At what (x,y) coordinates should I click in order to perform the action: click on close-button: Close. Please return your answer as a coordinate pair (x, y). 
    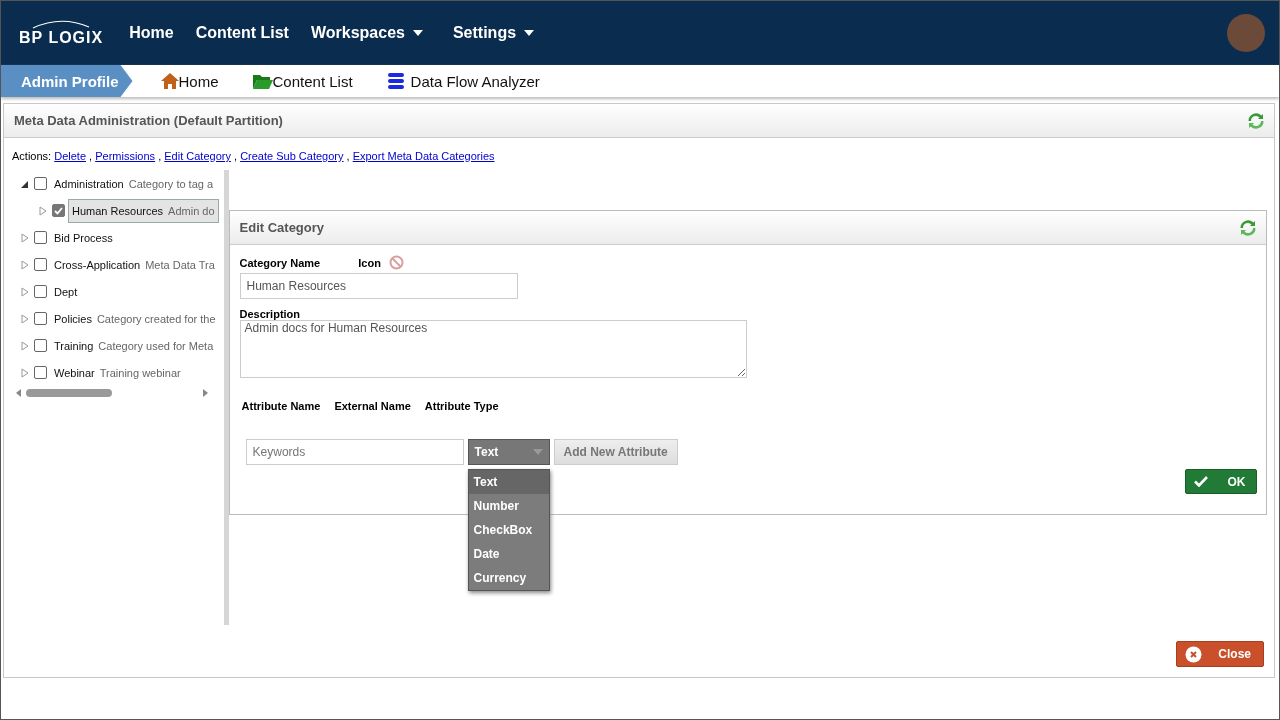
    Looking at the image, I should click on (1220, 654).